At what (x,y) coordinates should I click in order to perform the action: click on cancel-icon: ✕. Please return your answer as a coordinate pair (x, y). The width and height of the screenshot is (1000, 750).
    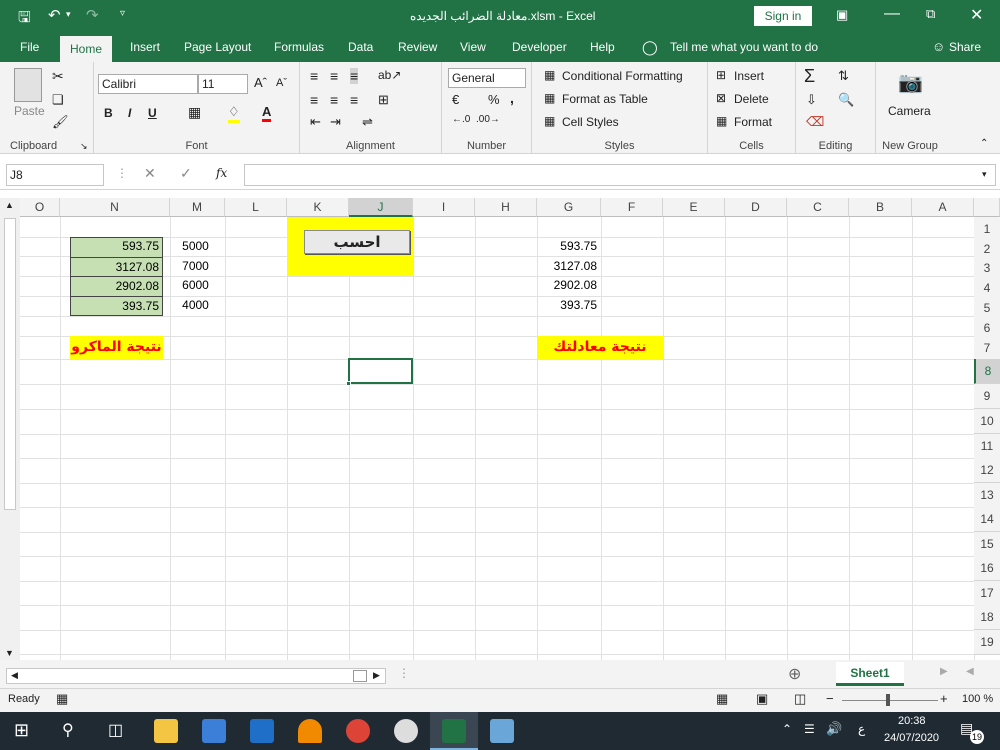
    Looking at the image, I should click on (150, 173).